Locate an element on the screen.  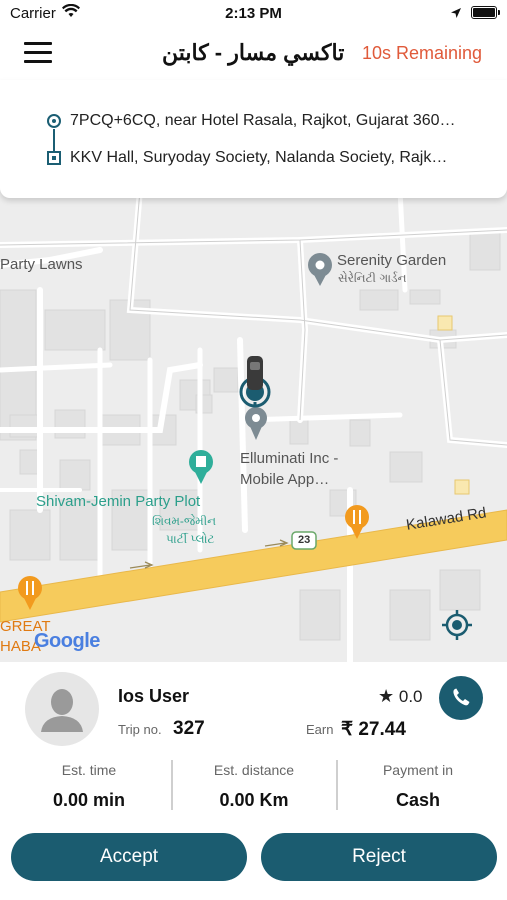
google-logo: Google is located at coordinates (67, 641).